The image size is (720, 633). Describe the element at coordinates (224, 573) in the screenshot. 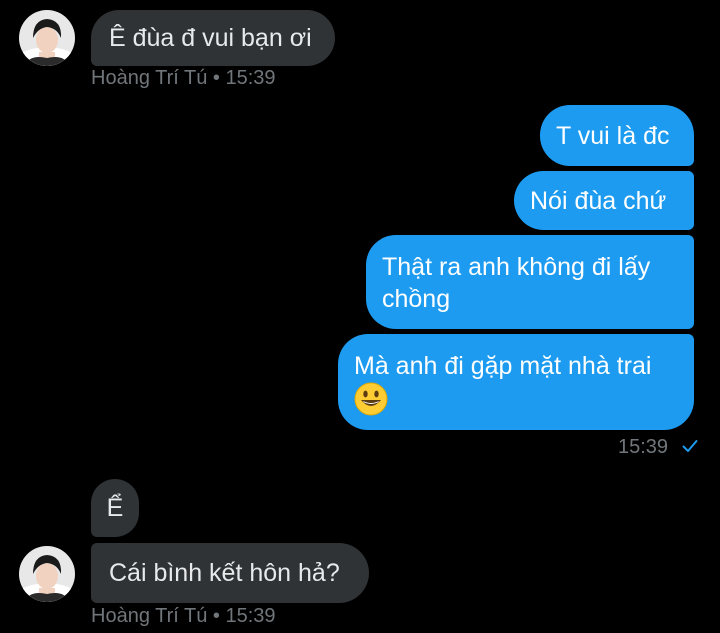

I see `message-text: Cái bình kết hôn hả?` at that location.